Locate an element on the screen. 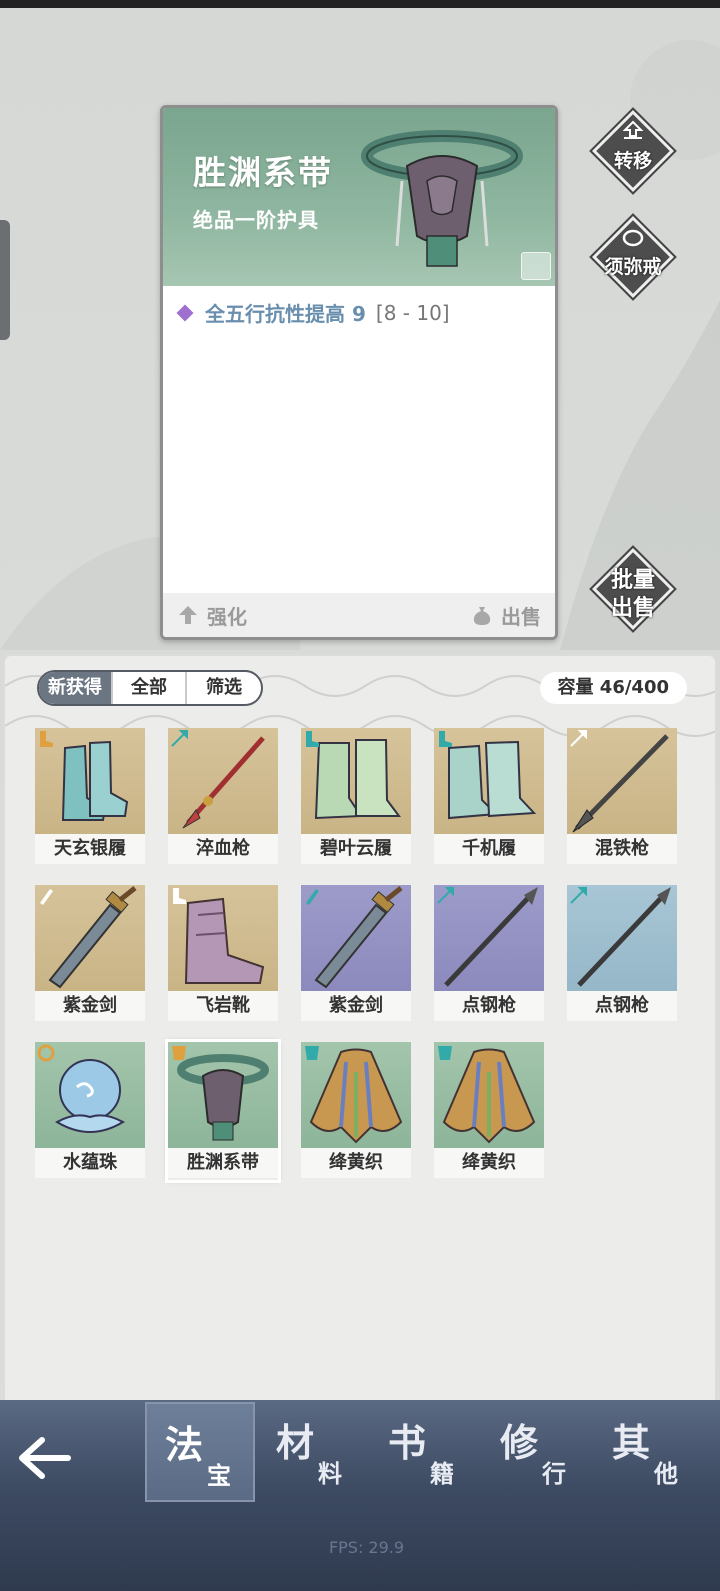 Image resolution: width=720 pixels, height=1591 pixels. transfer-button: 转移 is located at coordinates (633, 151).